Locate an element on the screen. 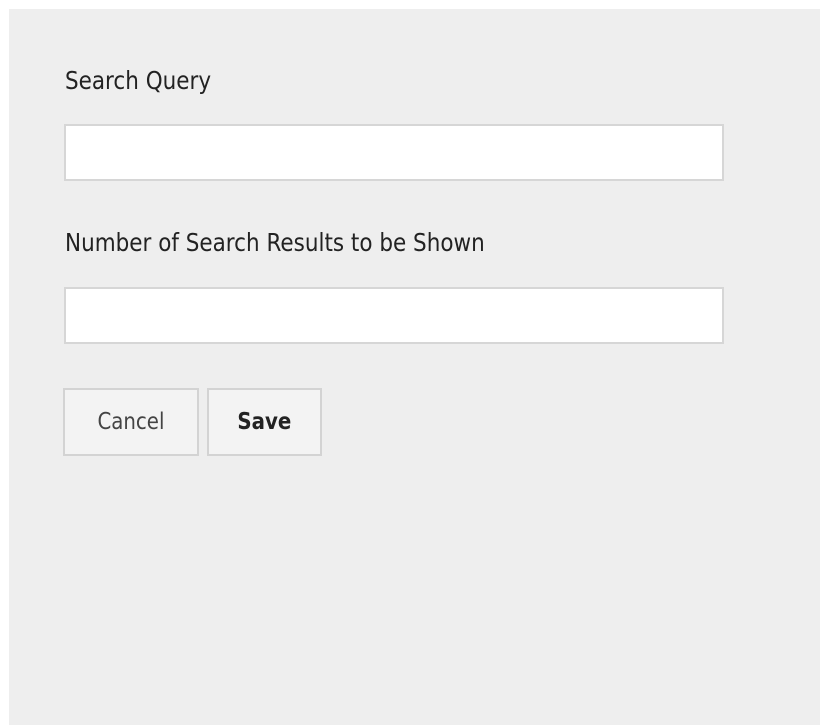 This screenshot has width=820, height=725. results-count-label: Number of Search Results to be Shown is located at coordinates (275, 242).